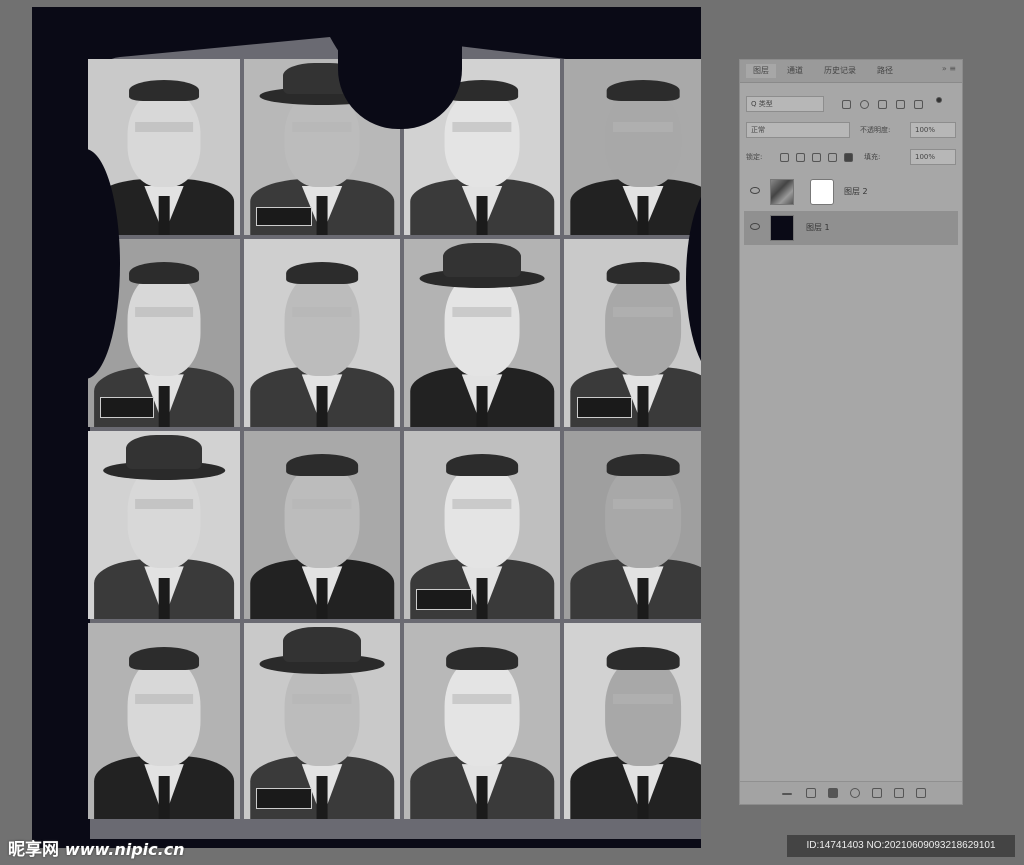 This screenshot has width=1024, height=865. Describe the element at coordinates (882, 104) in the screenshot. I see `filter-type-icon` at that location.